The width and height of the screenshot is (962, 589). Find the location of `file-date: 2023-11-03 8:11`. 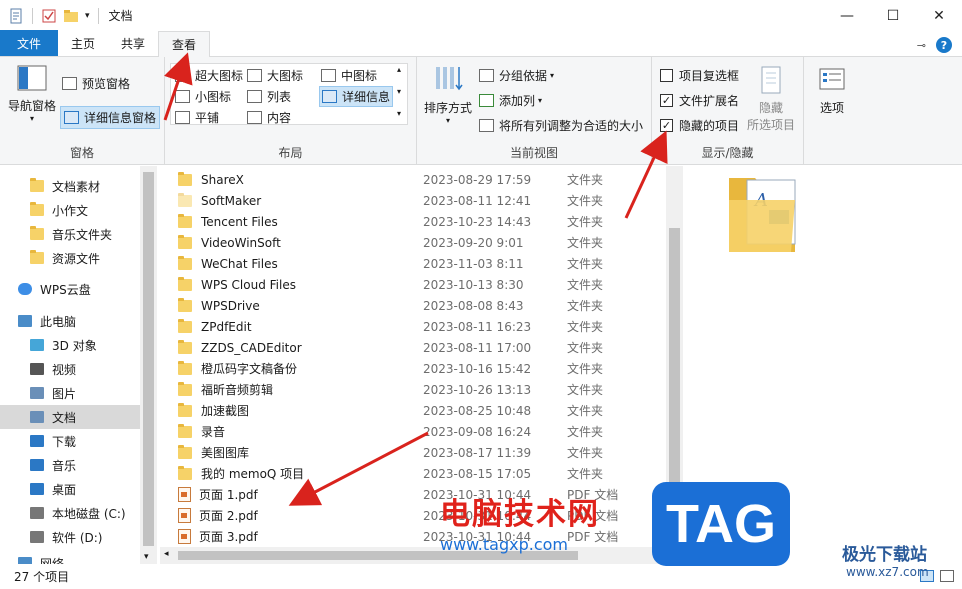

file-date: 2023-11-03 8:11 is located at coordinates (473, 263).